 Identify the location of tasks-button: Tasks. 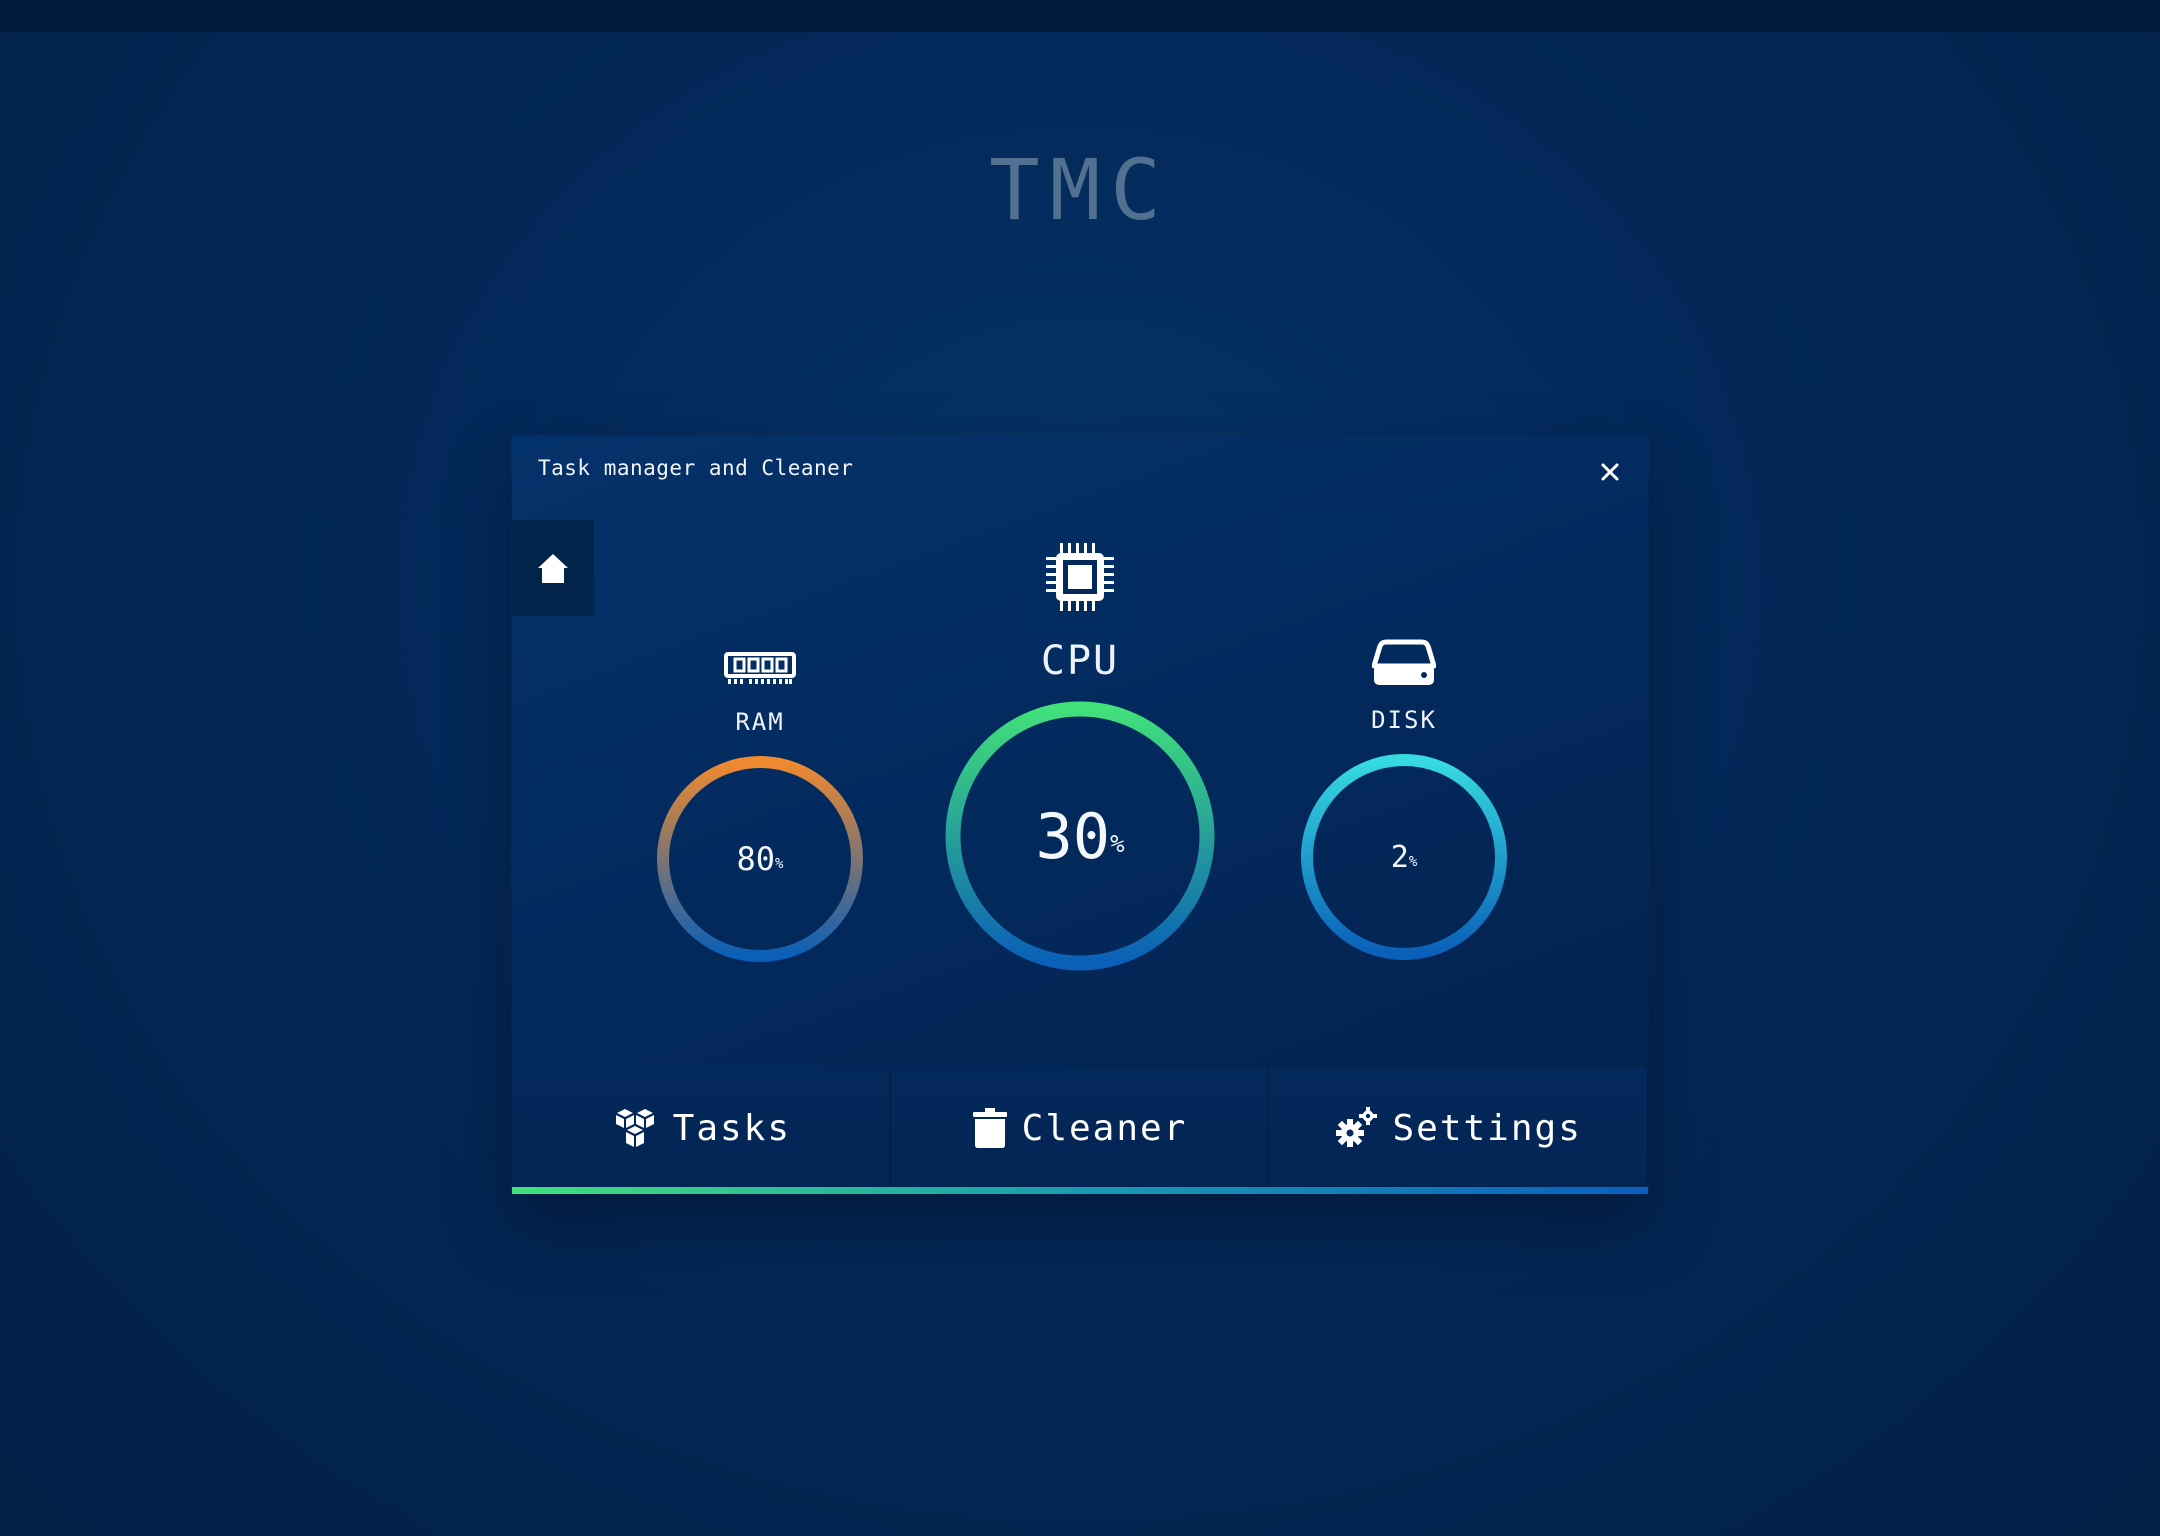
(701, 1131).